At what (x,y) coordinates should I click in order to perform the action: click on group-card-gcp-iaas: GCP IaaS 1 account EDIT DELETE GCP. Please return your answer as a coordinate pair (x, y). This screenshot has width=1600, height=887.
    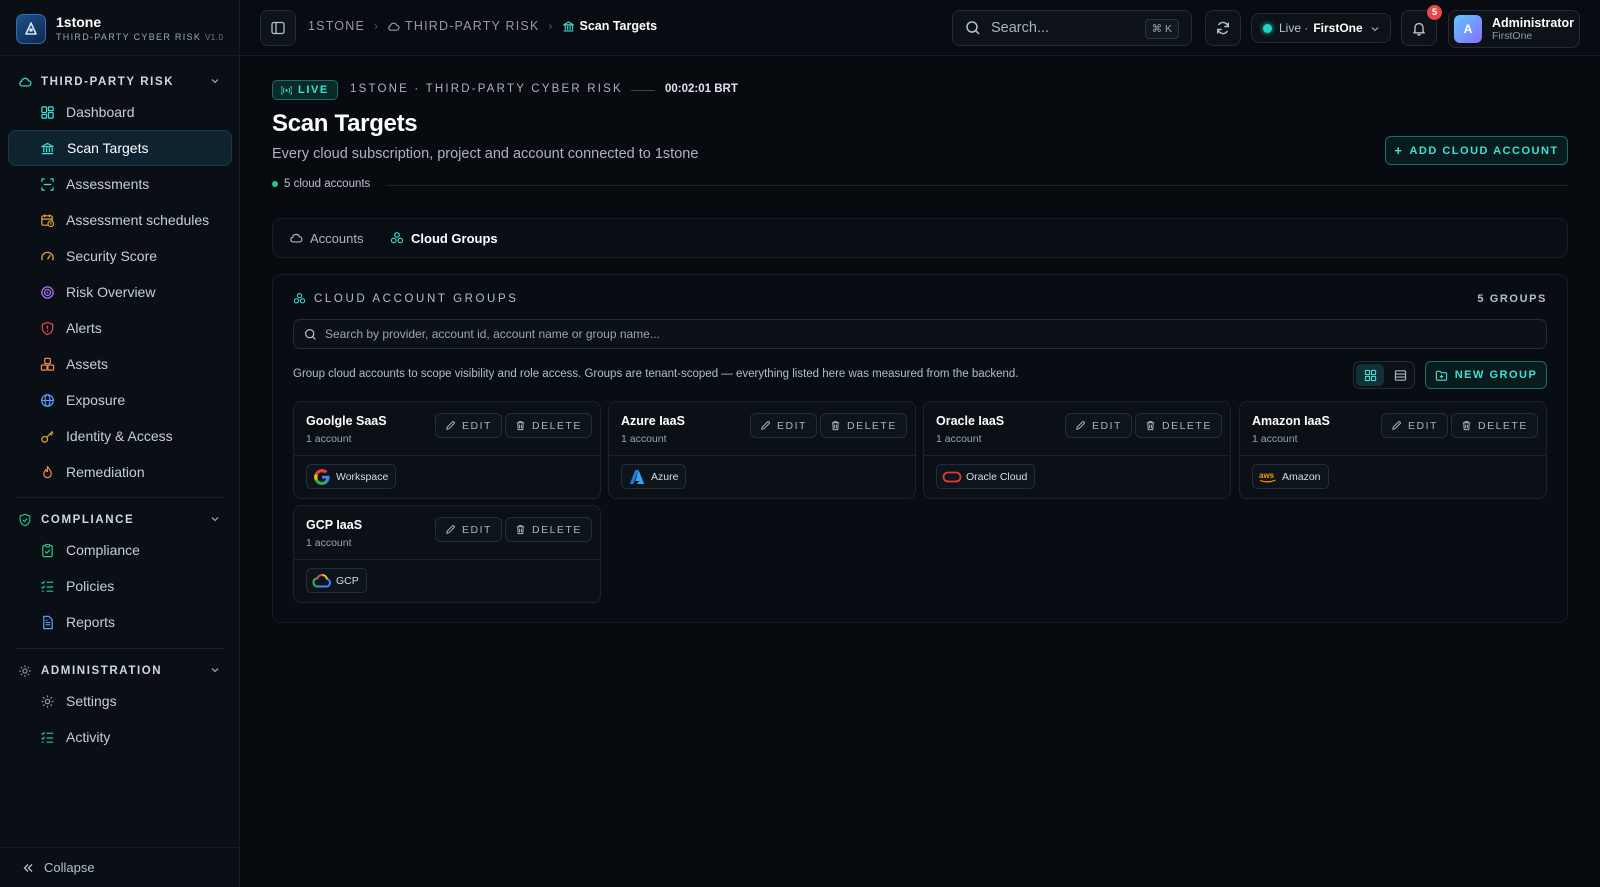
    Looking at the image, I should click on (447, 554).